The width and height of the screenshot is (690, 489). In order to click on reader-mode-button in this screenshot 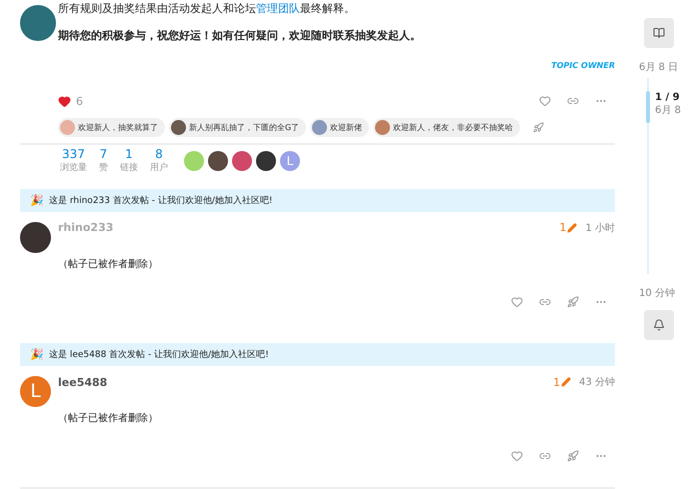, I will do `click(659, 33)`.